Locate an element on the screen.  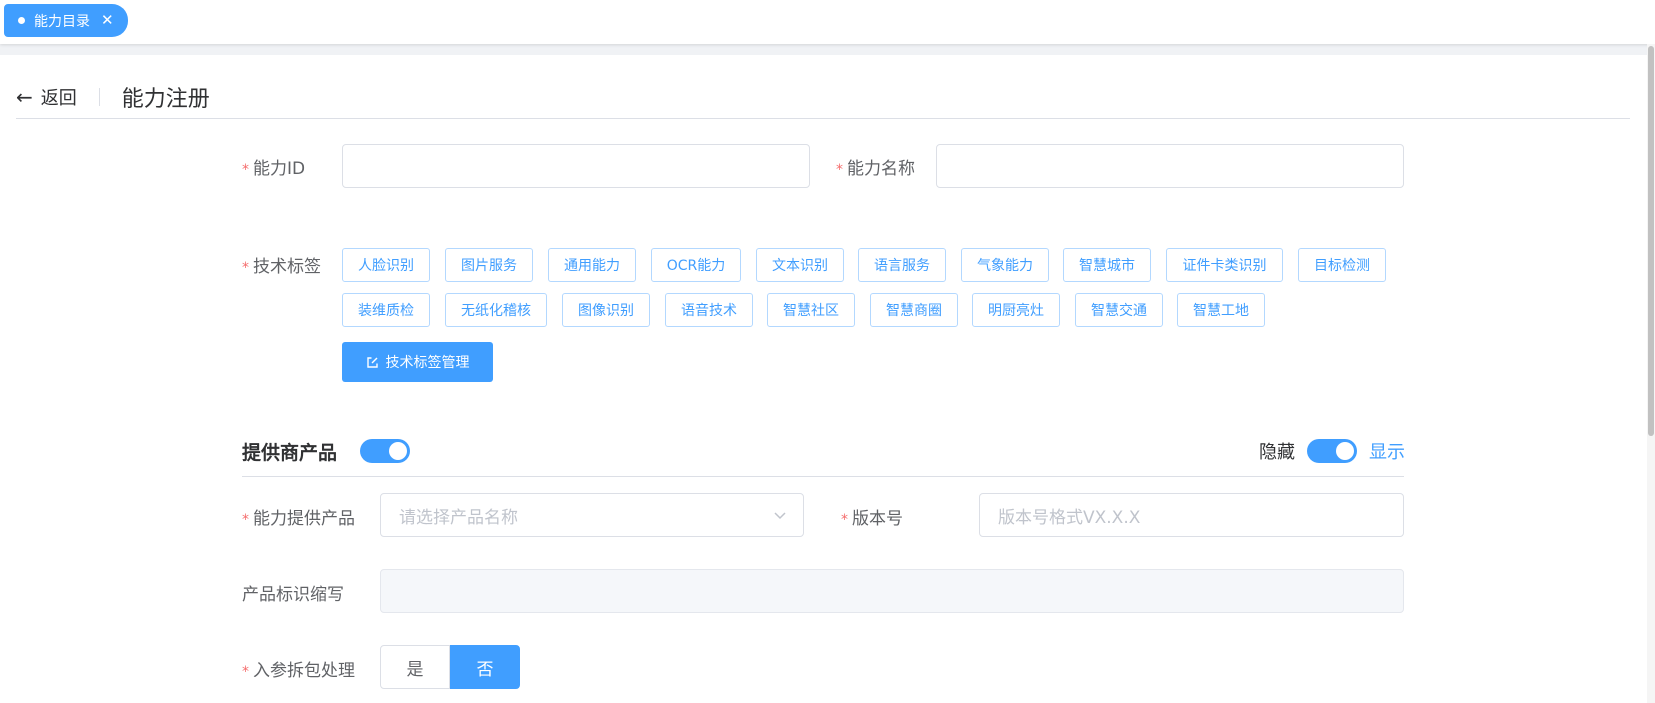
ability-name-input is located at coordinates (1170, 166).